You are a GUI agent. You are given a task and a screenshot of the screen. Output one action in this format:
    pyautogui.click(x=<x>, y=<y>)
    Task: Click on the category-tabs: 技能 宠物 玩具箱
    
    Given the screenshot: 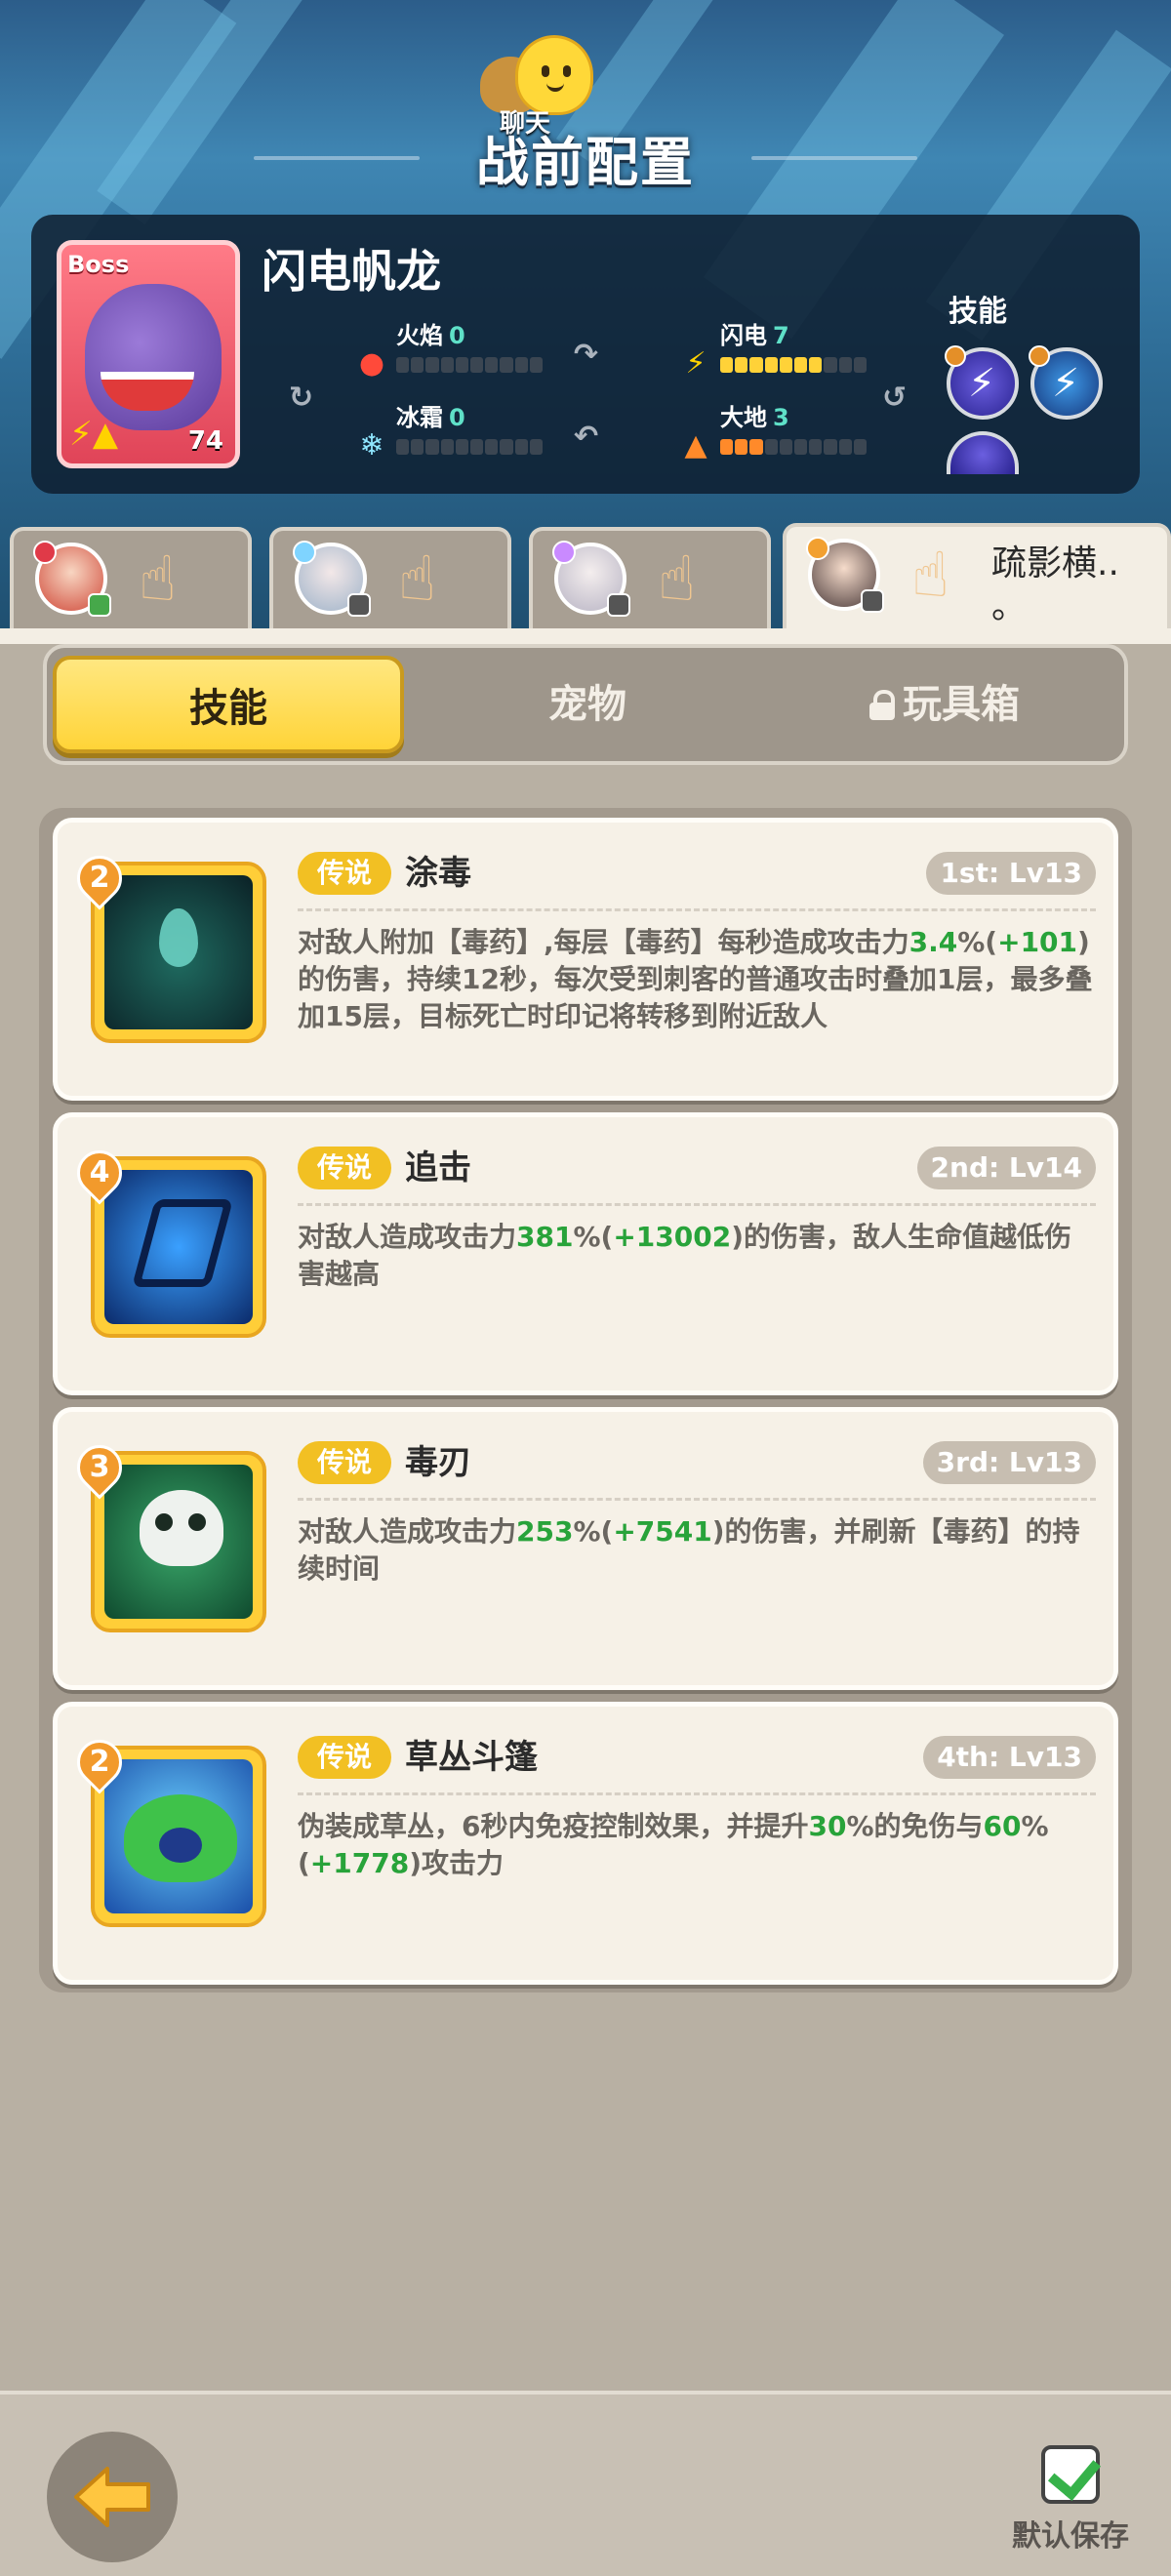 What is the action you would take?
    pyautogui.click(x=585, y=704)
    